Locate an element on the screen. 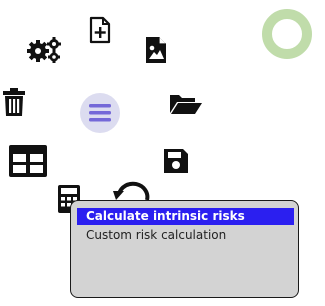 The image size is (325, 306). ring-indicator-icon is located at coordinates (287, 34).